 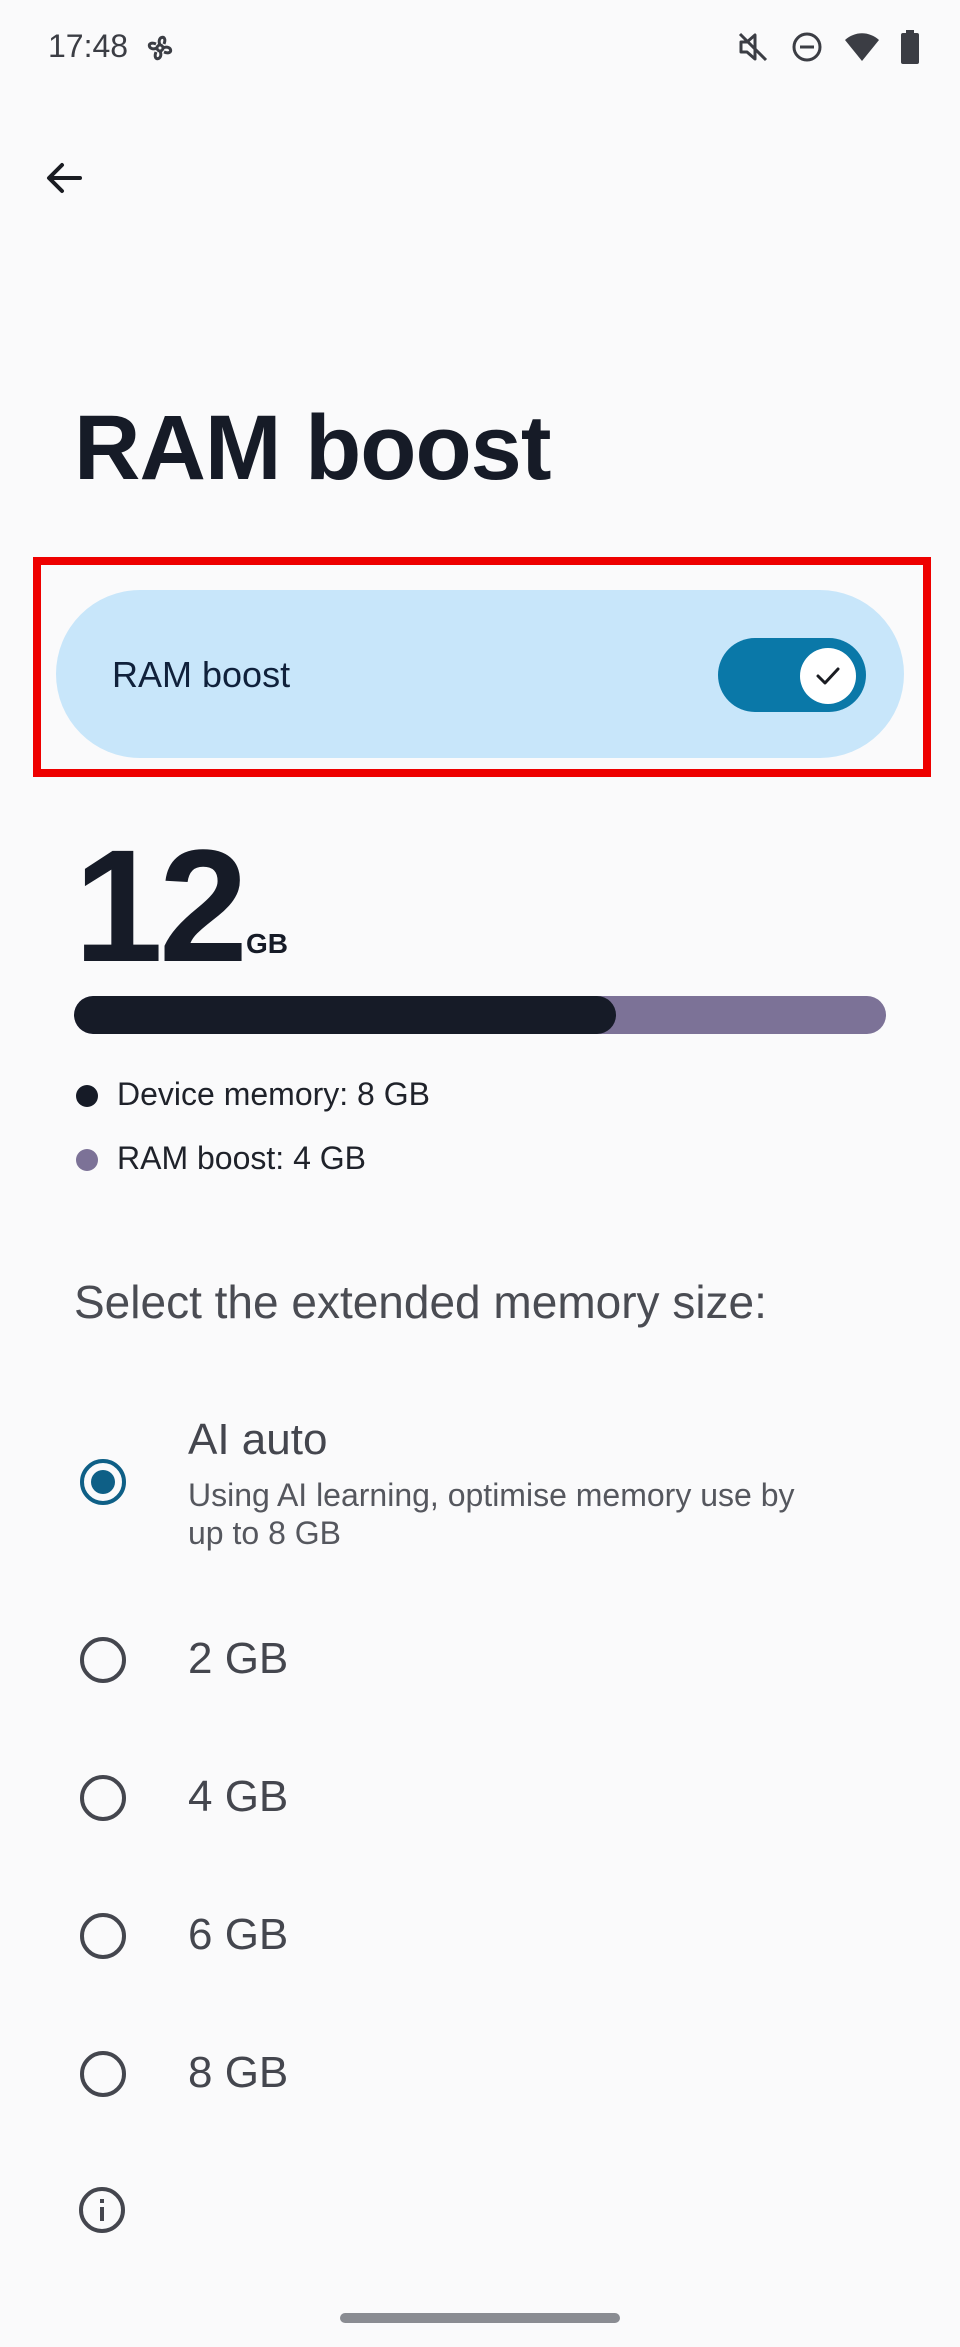 I want to click on radio-2gb, so click(x=103, y=1660).